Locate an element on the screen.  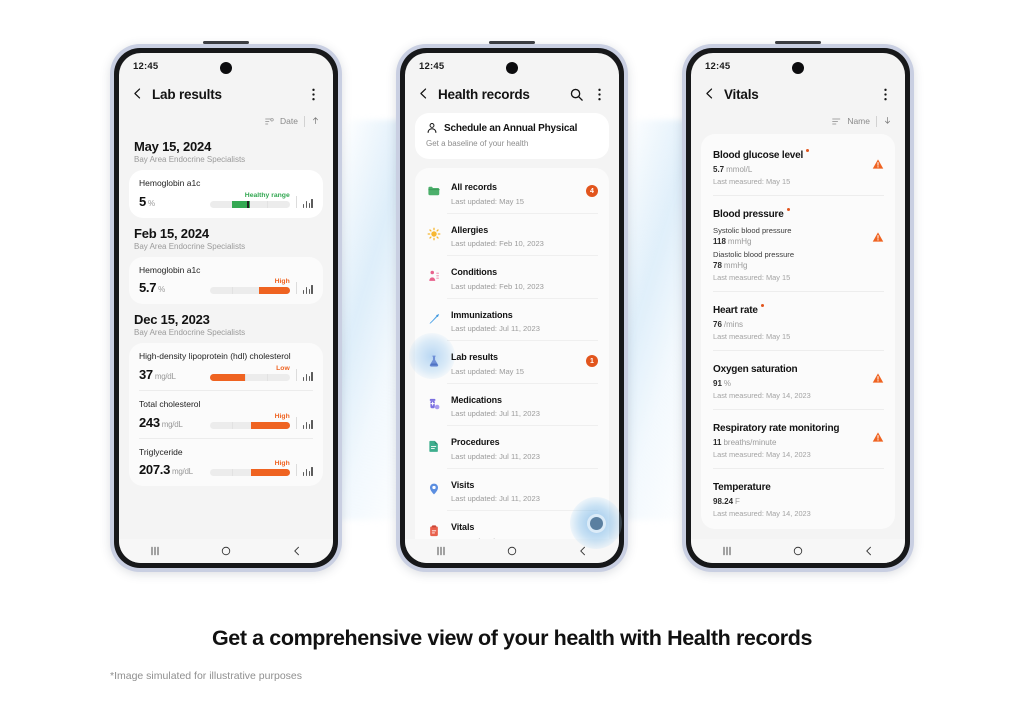
sort-divider is located at coordinates (876, 121).